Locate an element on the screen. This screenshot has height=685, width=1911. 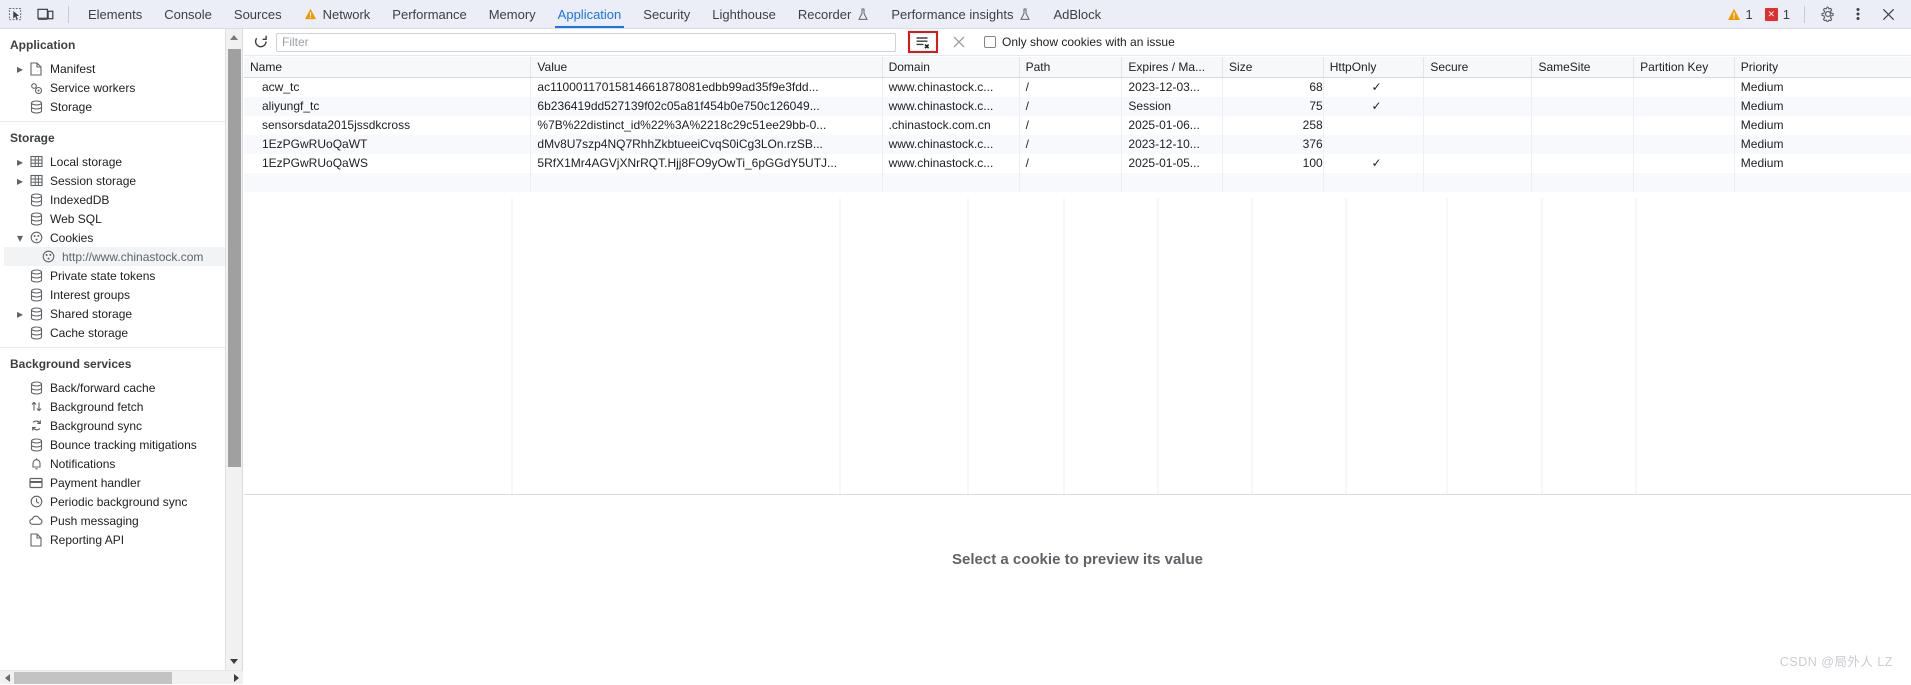
column-header-domain: Domain is located at coordinates (950, 67).